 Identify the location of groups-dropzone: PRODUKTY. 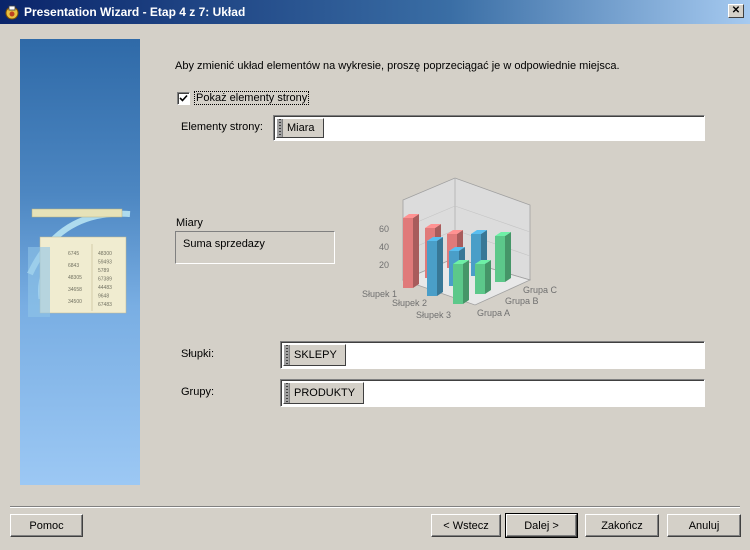
(492, 393).